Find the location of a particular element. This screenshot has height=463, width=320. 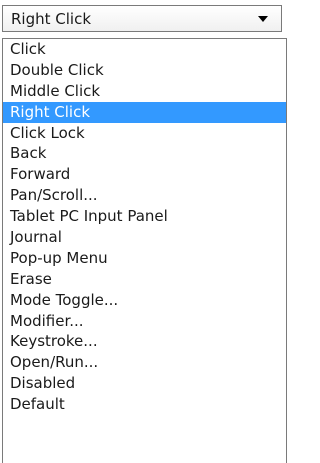

dropdown-item-journal: Journal is located at coordinates (144, 237).